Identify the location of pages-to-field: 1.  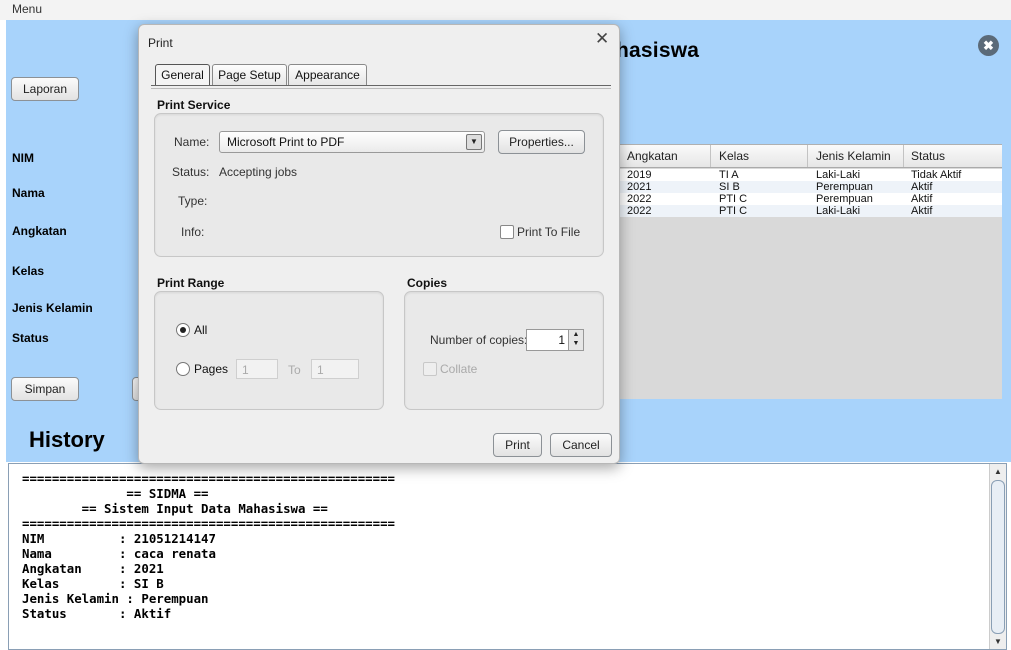
(335, 369).